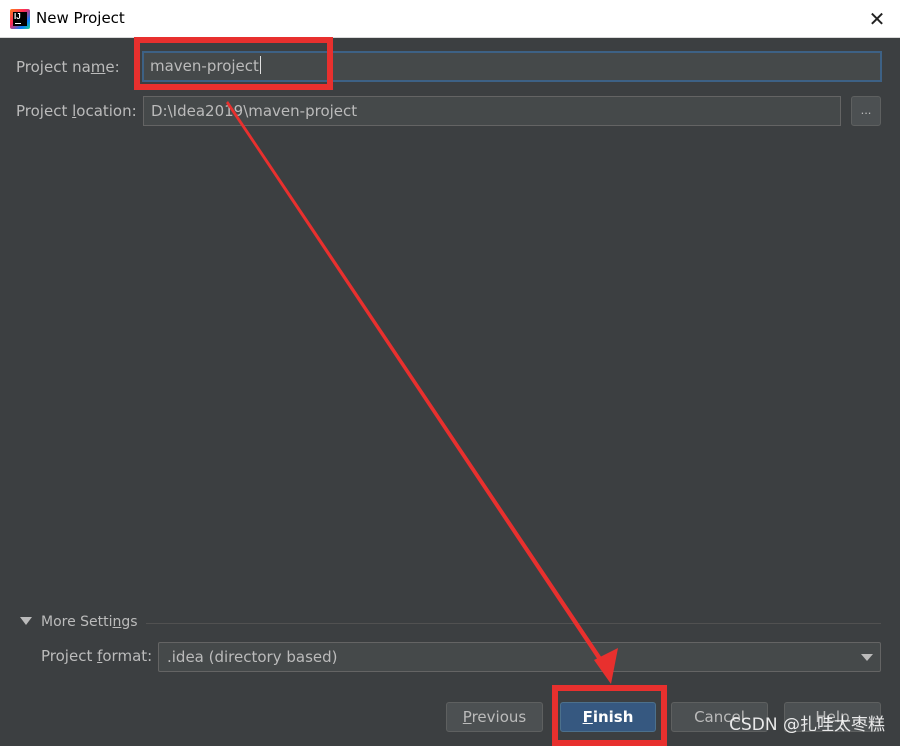  Describe the element at coordinates (204, 66) in the screenshot. I see `project-name-value: maven-project` at that location.